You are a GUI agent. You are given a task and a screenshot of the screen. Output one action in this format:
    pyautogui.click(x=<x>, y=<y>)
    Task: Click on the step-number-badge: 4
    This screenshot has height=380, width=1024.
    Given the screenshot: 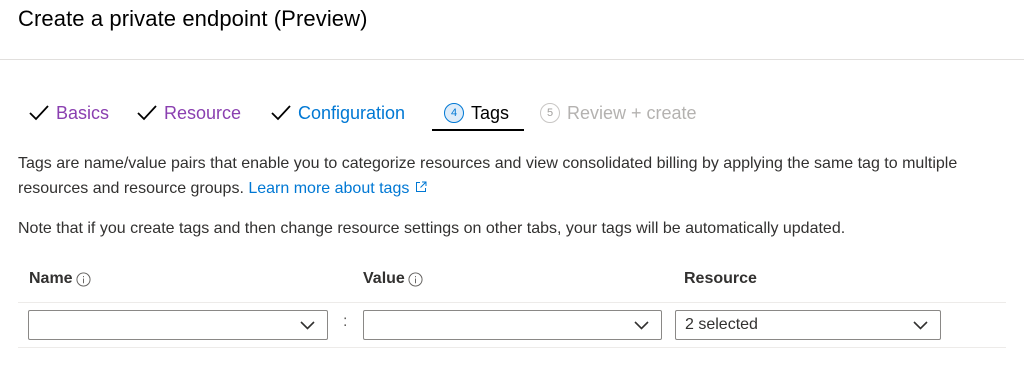 What is the action you would take?
    pyautogui.click(x=454, y=113)
    